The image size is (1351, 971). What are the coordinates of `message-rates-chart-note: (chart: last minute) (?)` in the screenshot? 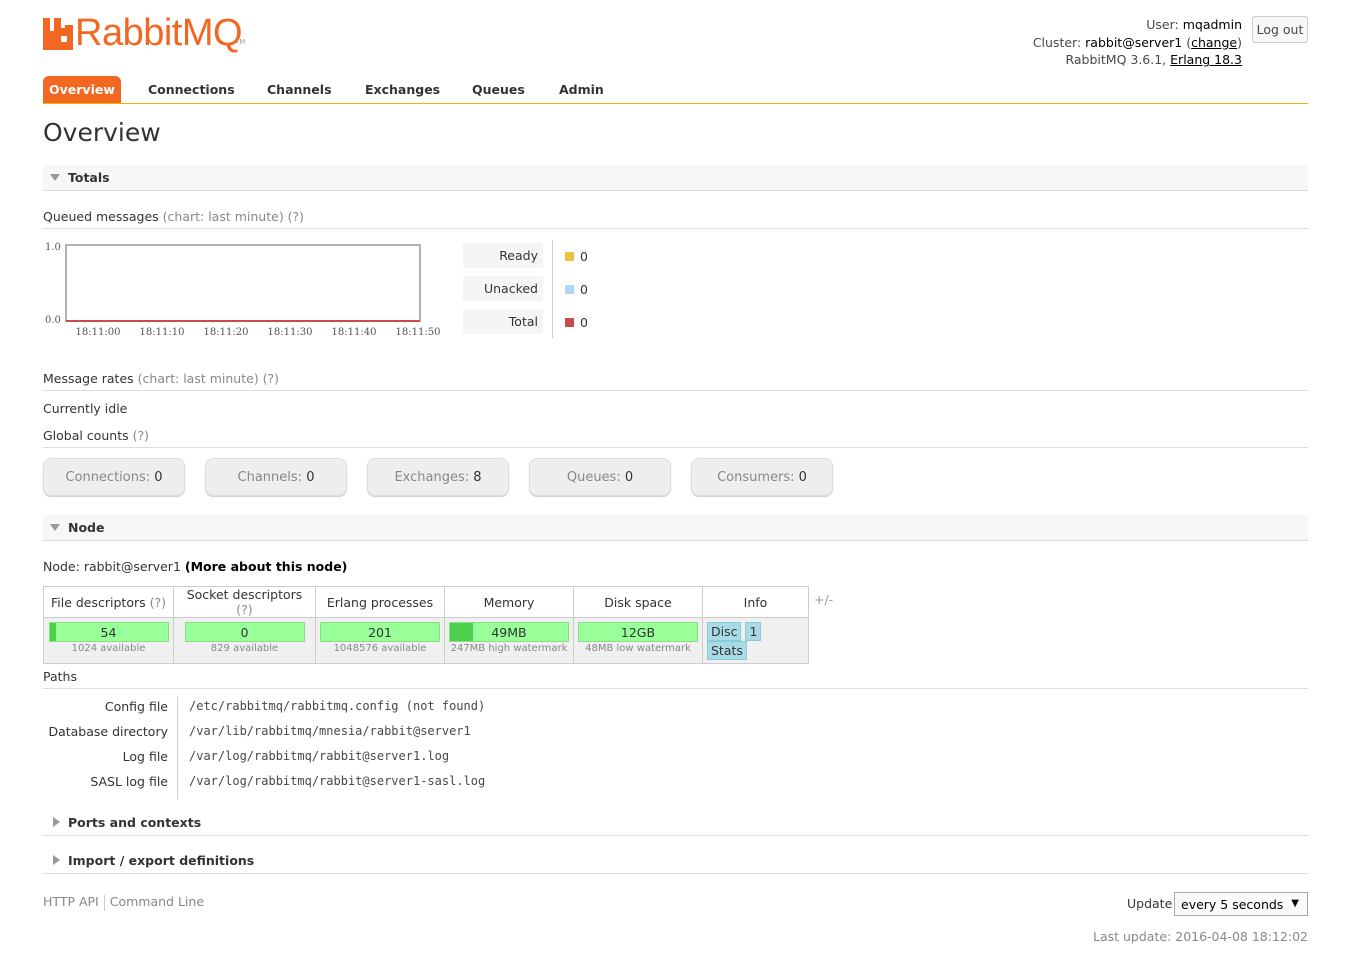 It's located at (208, 378).